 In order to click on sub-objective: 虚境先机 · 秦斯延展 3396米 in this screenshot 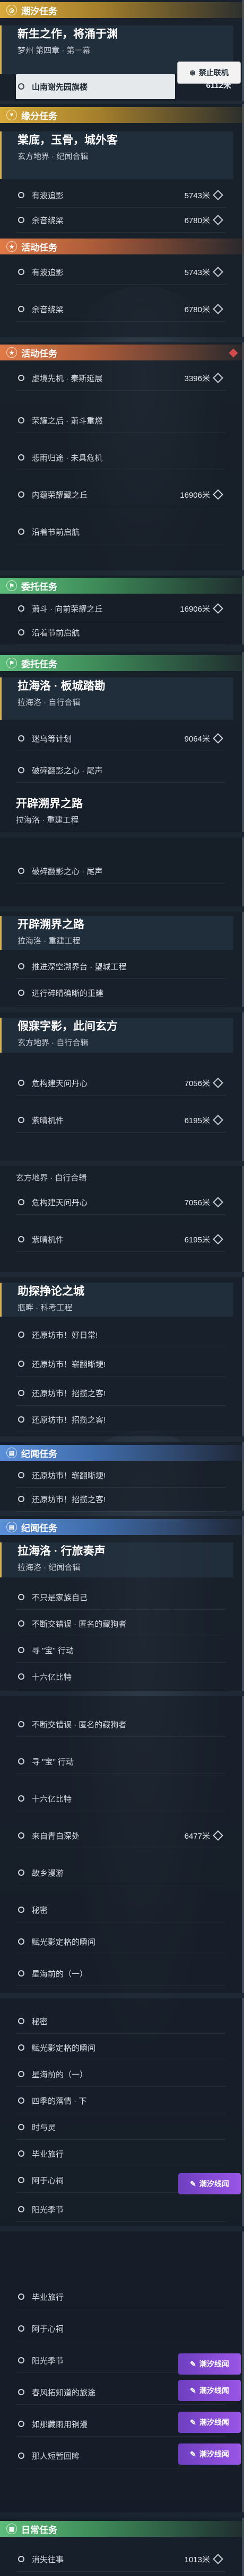, I will do `click(121, 378)`.